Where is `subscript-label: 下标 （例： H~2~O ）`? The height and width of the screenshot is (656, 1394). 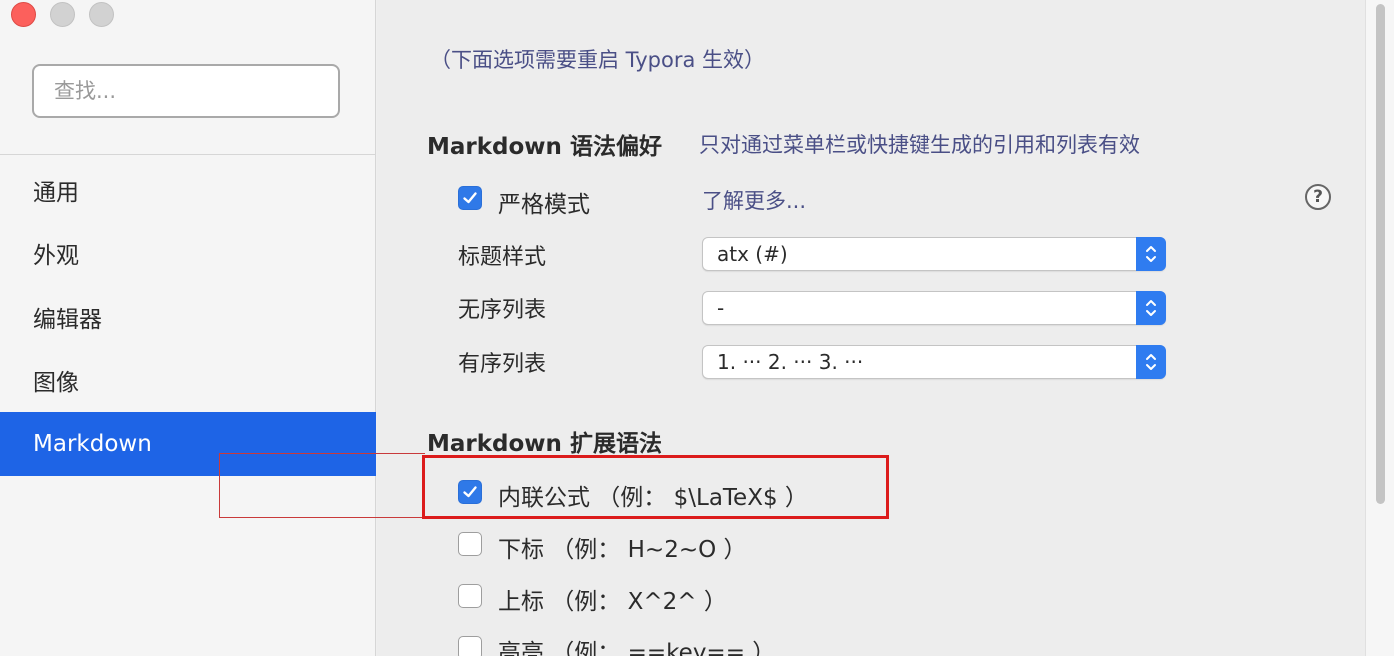
subscript-label: 下标 （例： H~2~O ） is located at coordinates (622, 547).